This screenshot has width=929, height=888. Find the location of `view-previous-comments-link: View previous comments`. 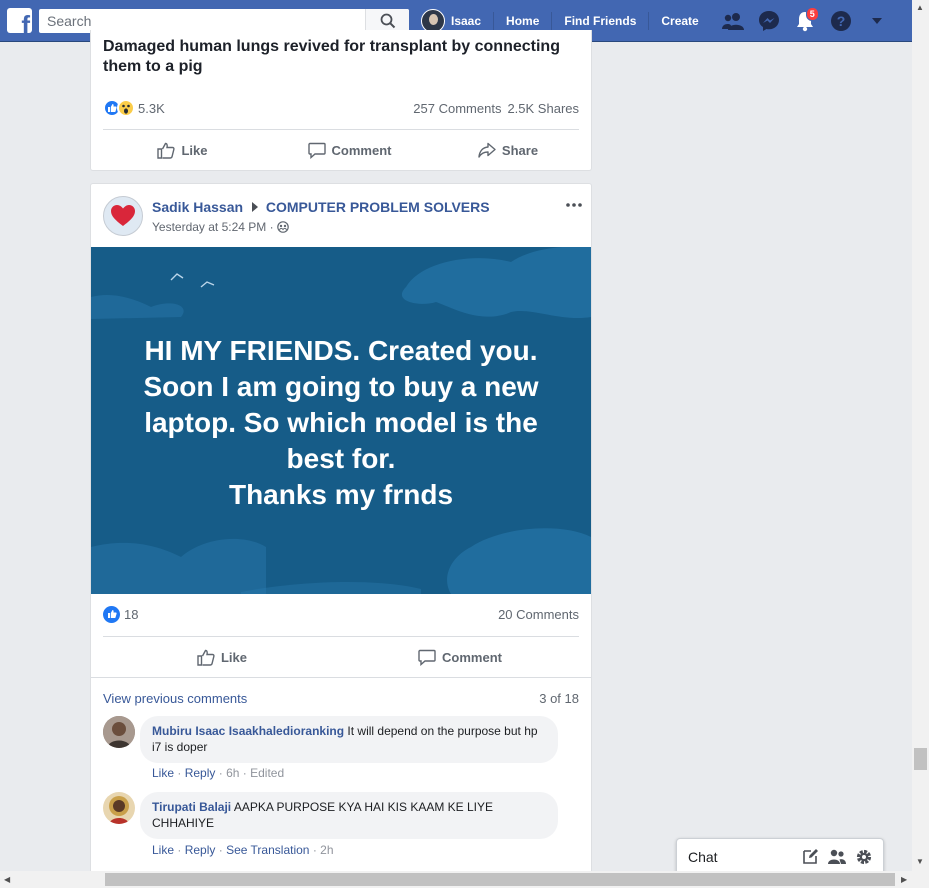

view-previous-comments-link: View previous comments is located at coordinates (175, 698).